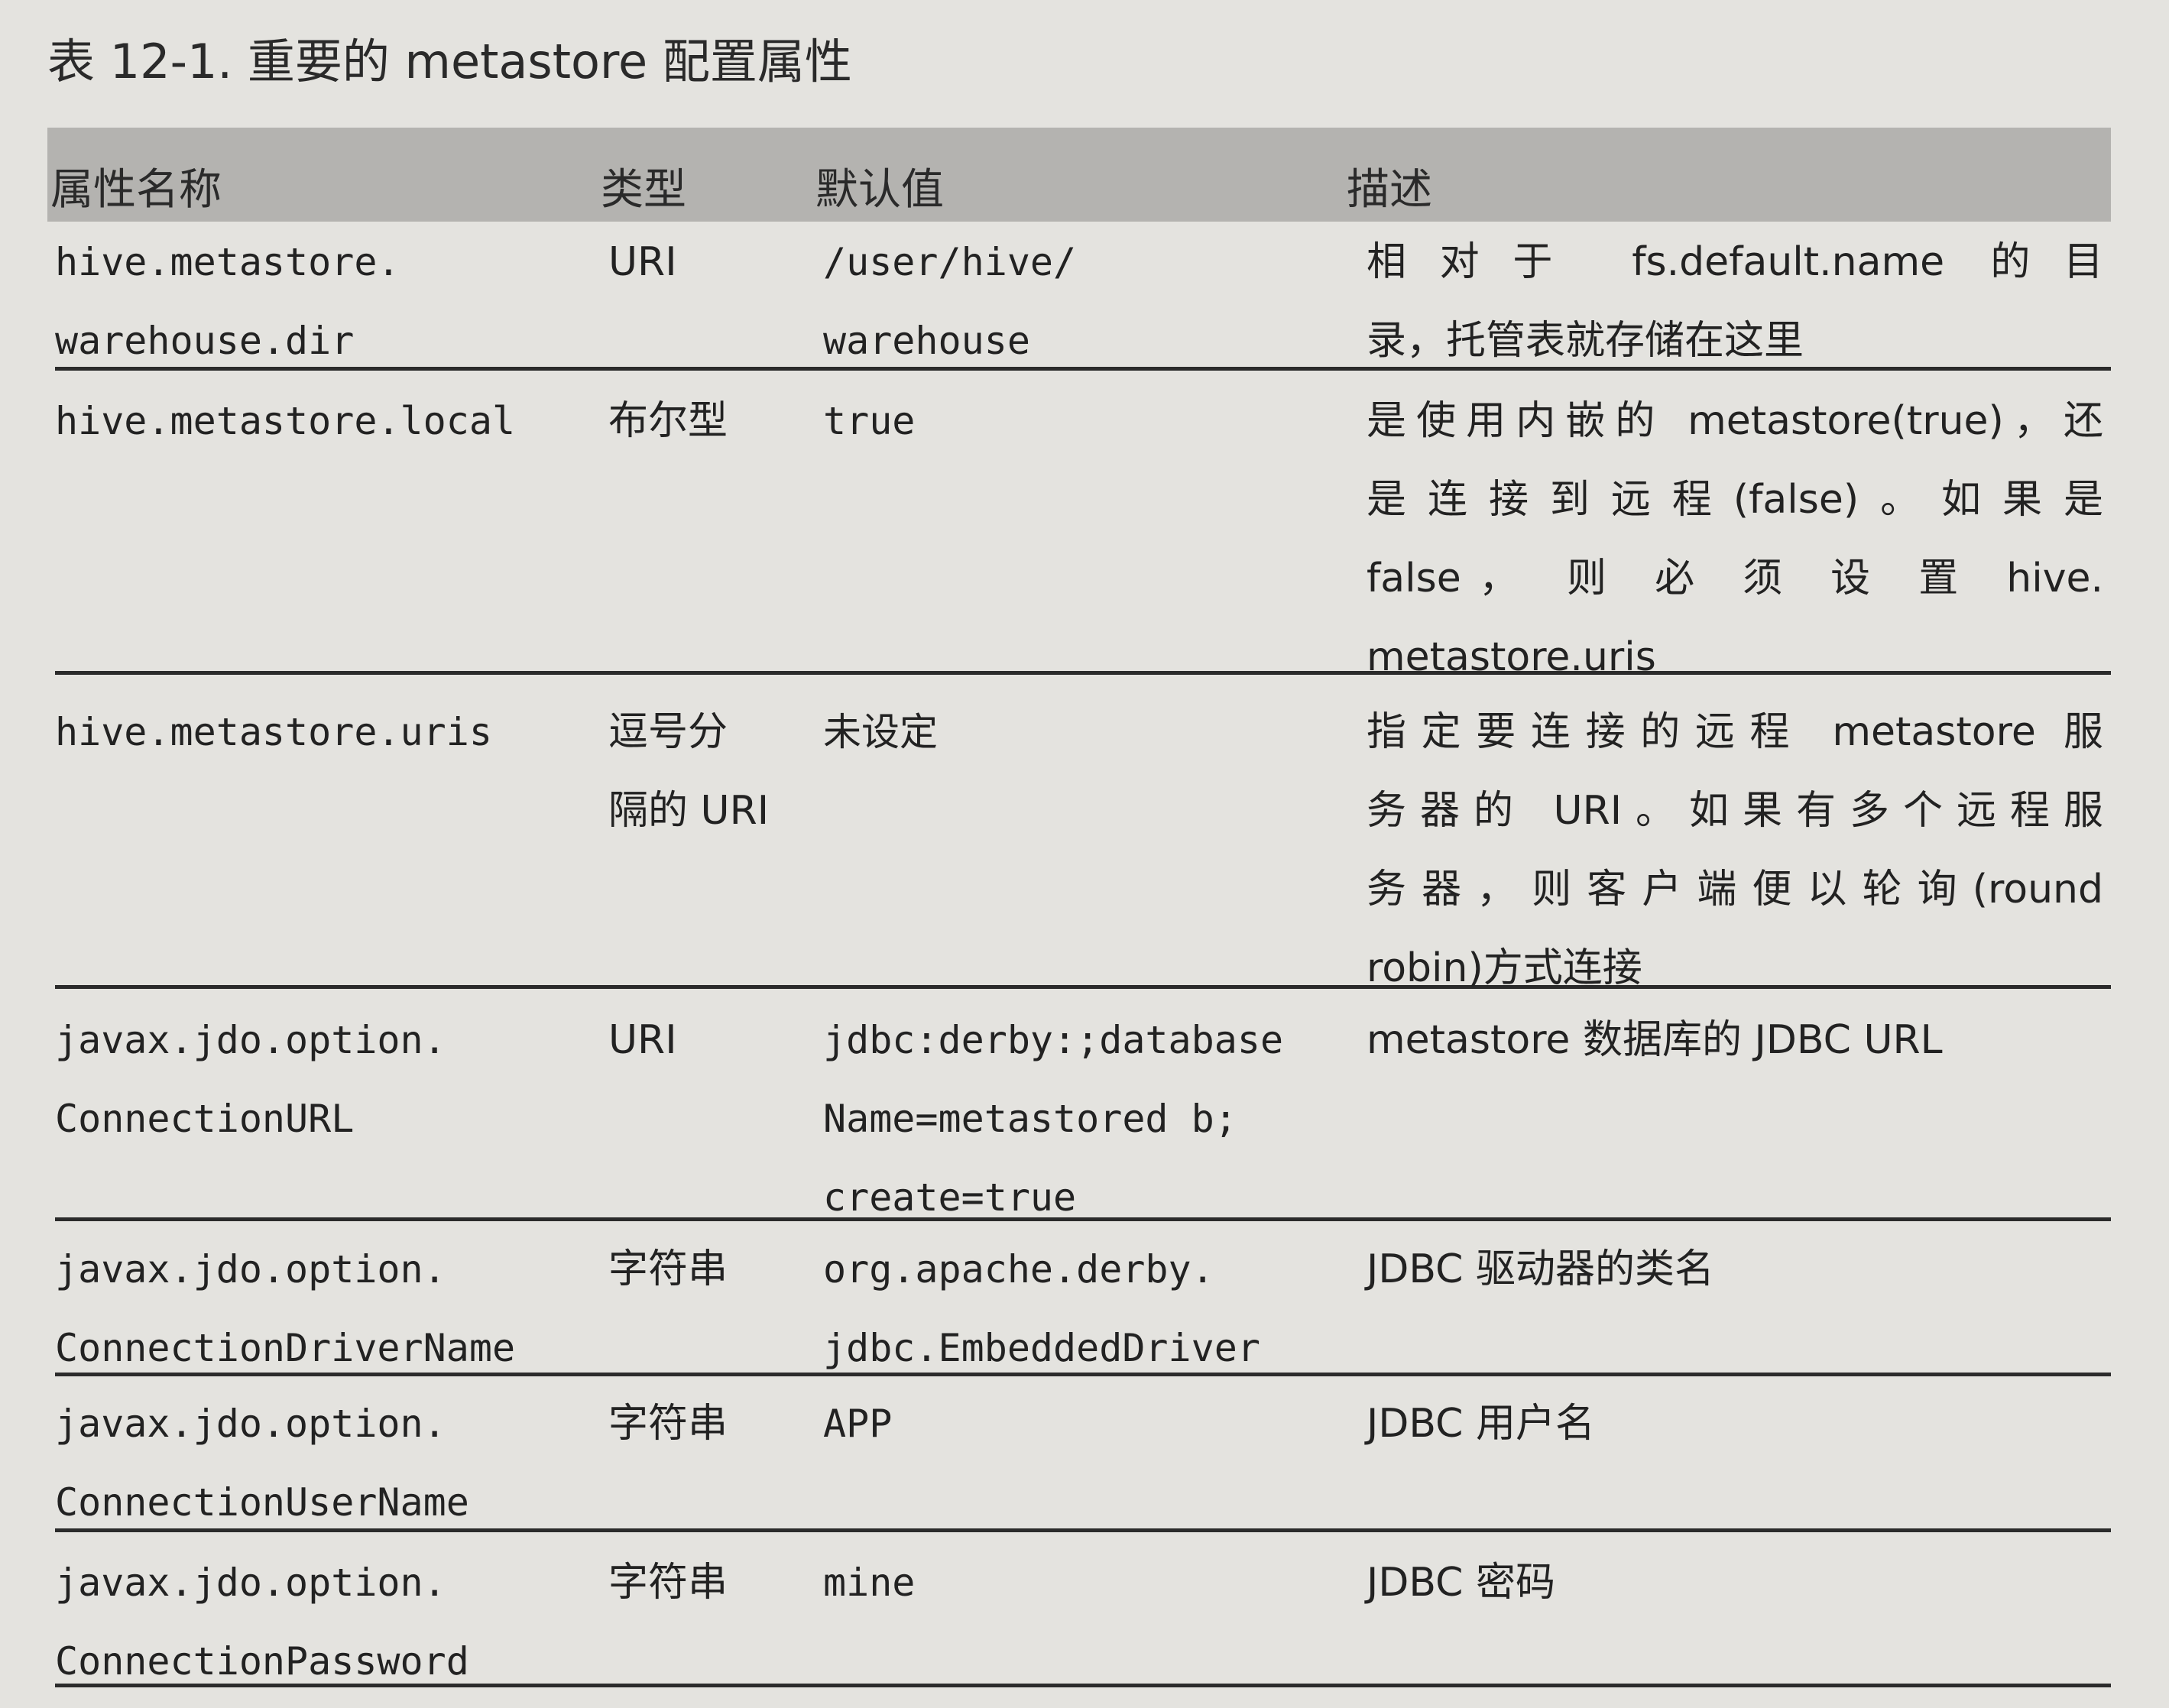 This screenshot has height=1708, width=2169. What do you see at coordinates (1735, 1424) in the screenshot?
I see `cell-description: JDBC 用户名` at bounding box center [1735, 1424].